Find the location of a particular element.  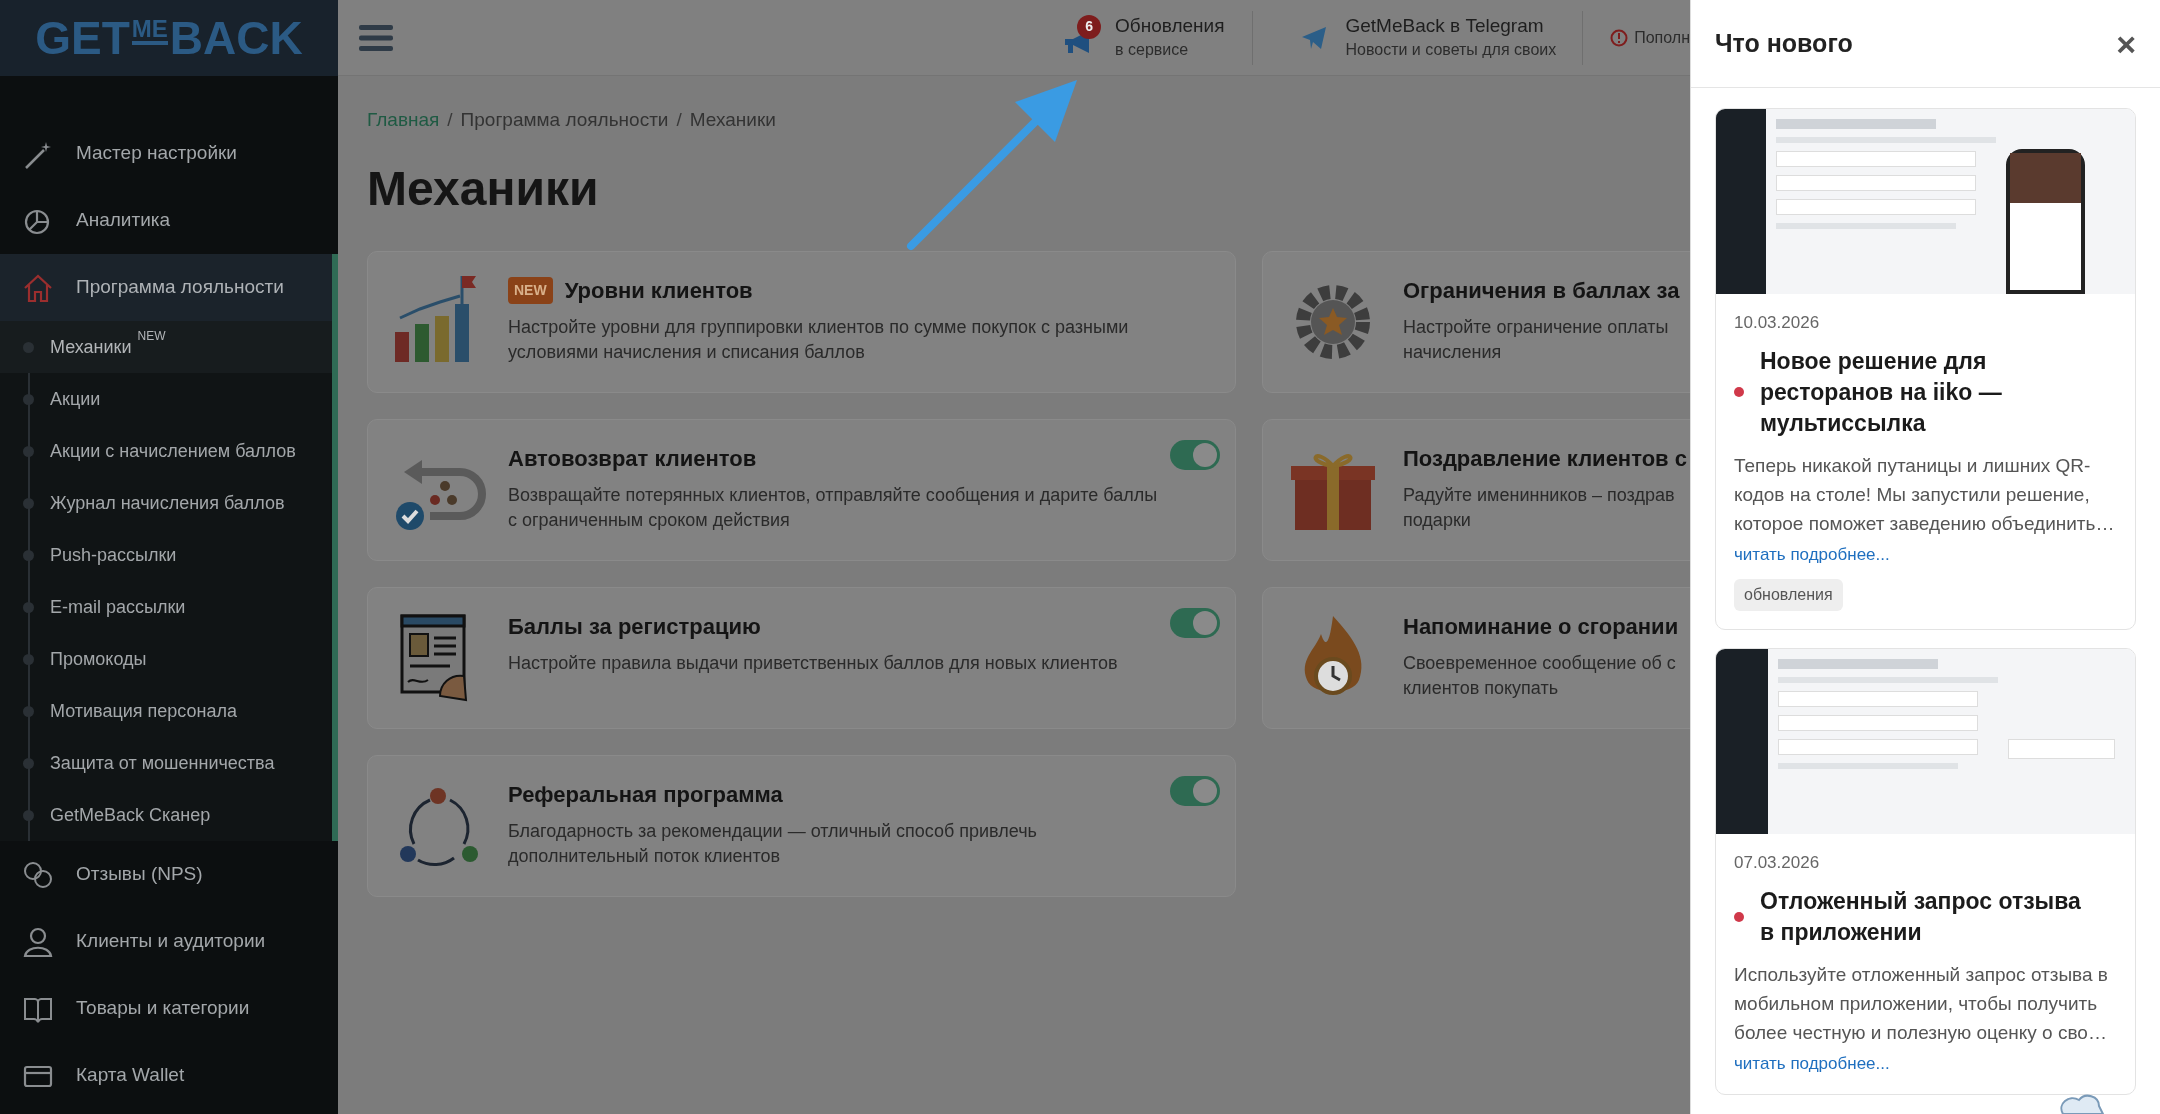

telegram-subtitle: Новости и советы для своих is located at coordinates (1451, 49).